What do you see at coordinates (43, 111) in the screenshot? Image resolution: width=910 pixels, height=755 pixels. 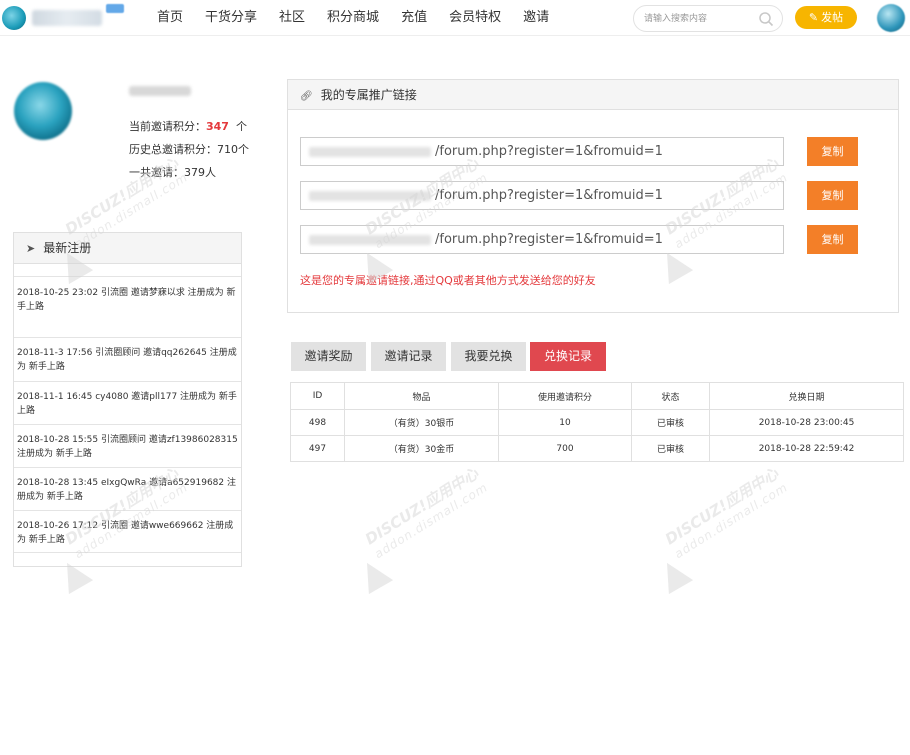 I see `profile-avatar` at bounding box center [43, 111].